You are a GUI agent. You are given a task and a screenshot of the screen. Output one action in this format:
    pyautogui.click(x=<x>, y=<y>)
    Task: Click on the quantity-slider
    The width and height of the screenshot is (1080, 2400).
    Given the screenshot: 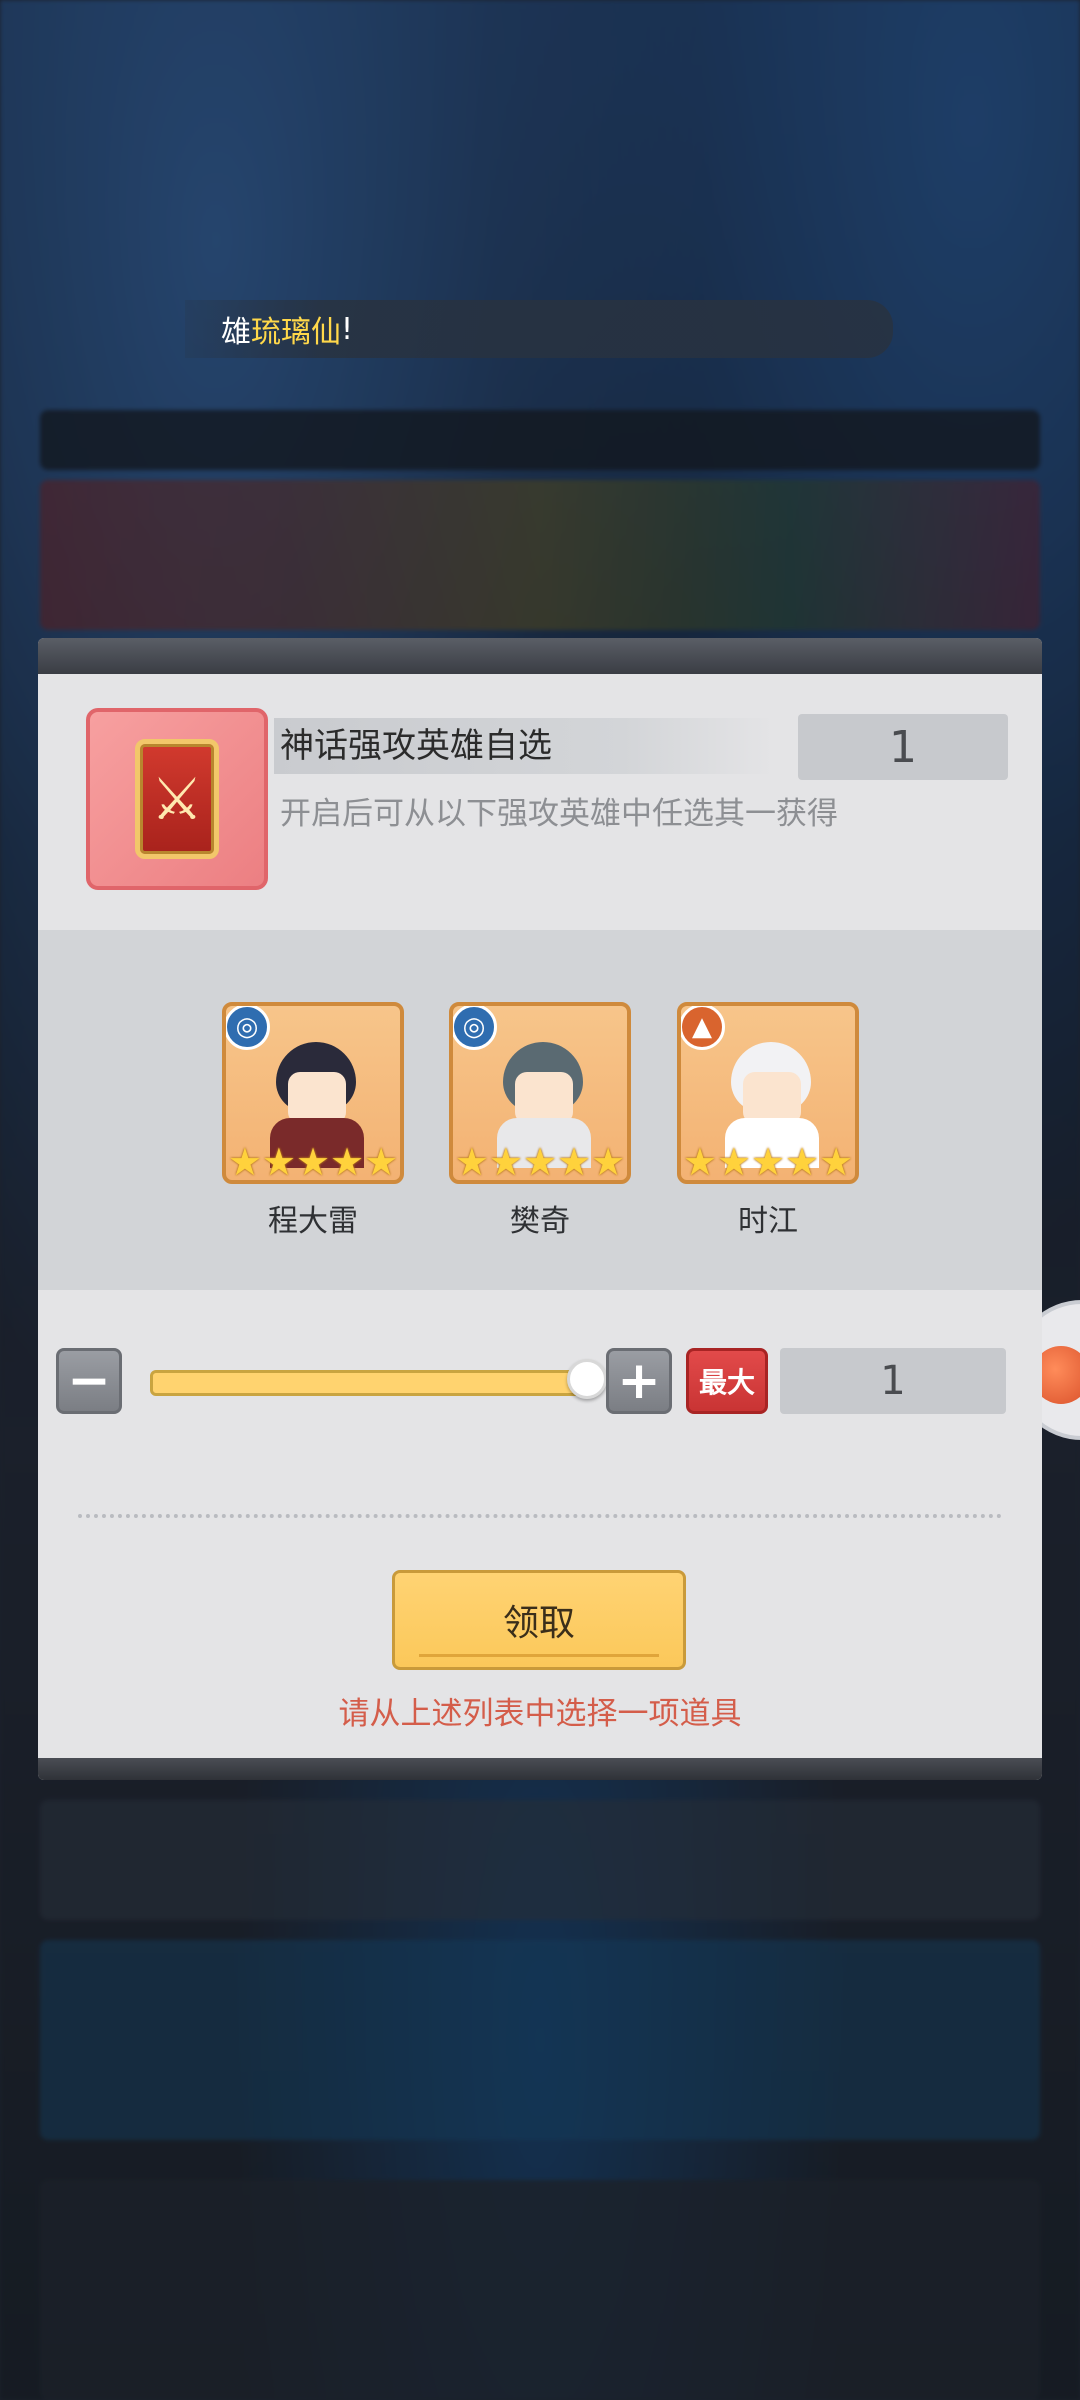 What is the action you would take?
    pyautogui.click(x=378, y=1379)
    